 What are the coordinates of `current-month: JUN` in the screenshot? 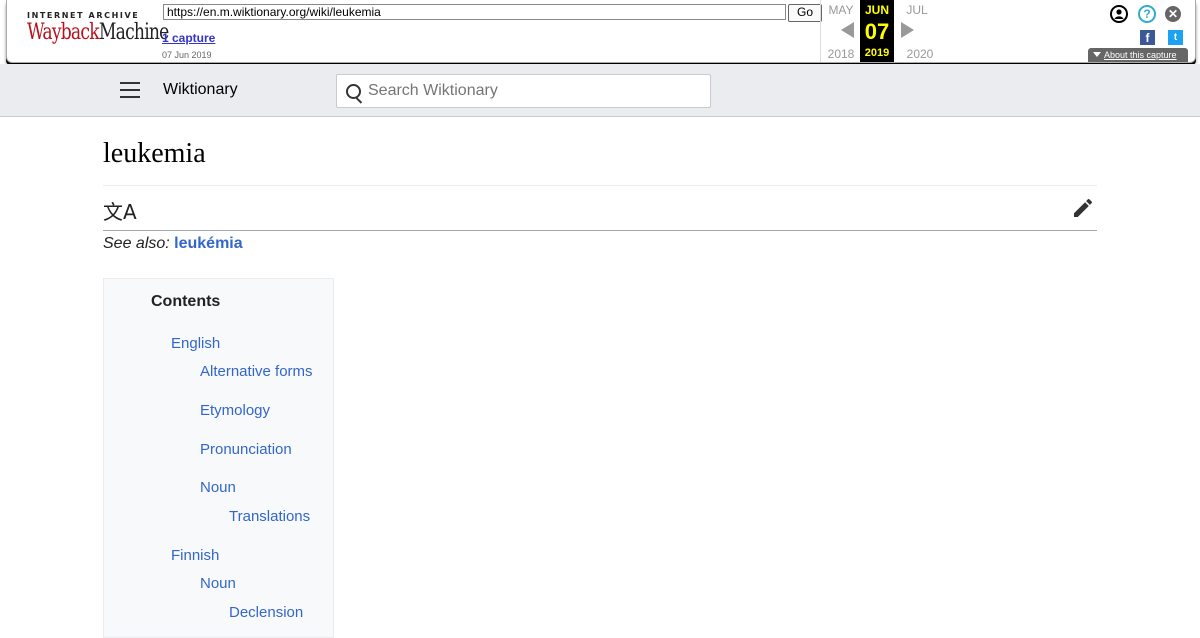 It's located at (876, 10).